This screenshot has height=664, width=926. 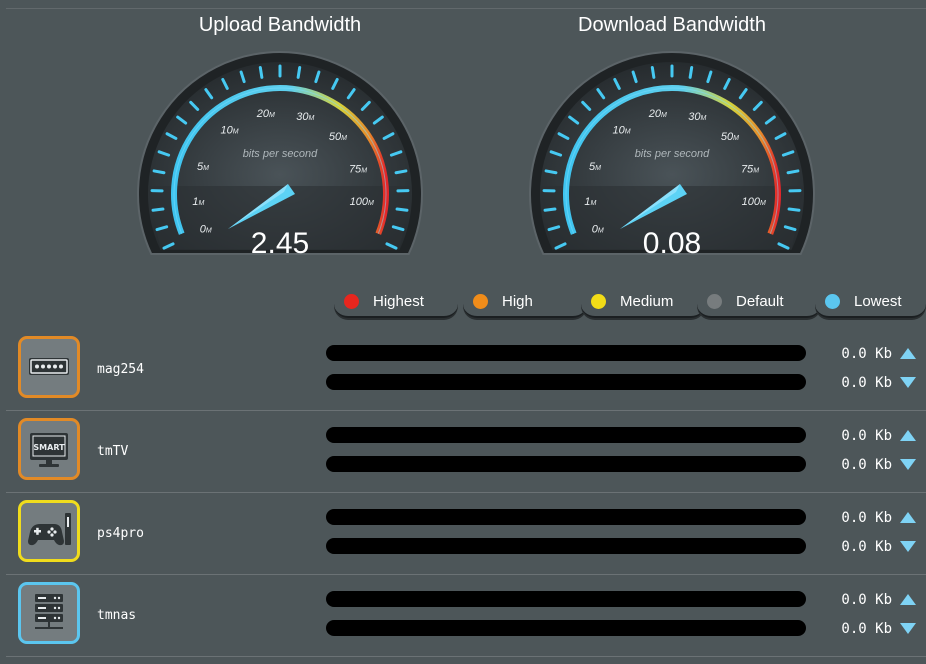 I want to click on download-value: 0.08, so click(x=672, y=243).